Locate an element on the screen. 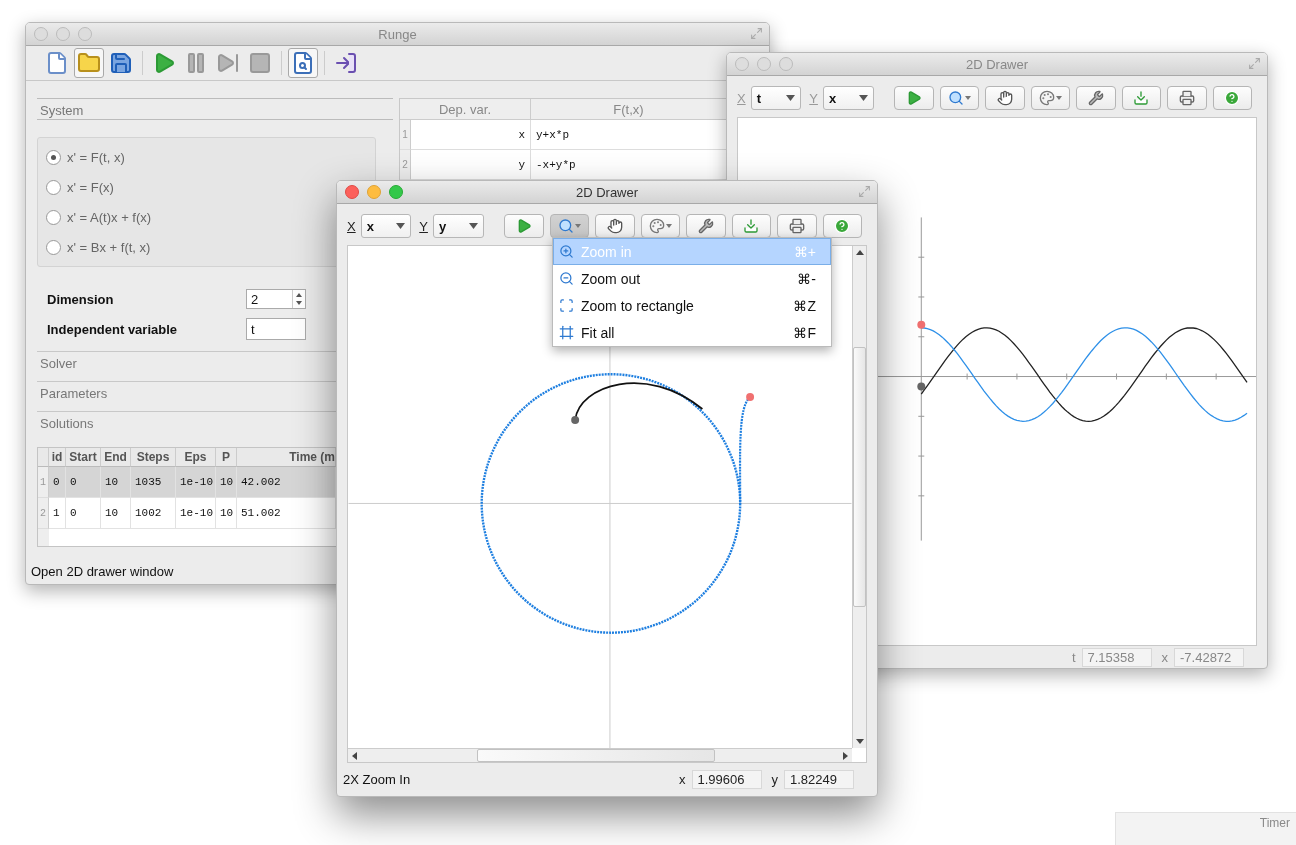 The width and height of the screenshot is (1296, 845). wrench-icon is located at coordinates (705, 226).